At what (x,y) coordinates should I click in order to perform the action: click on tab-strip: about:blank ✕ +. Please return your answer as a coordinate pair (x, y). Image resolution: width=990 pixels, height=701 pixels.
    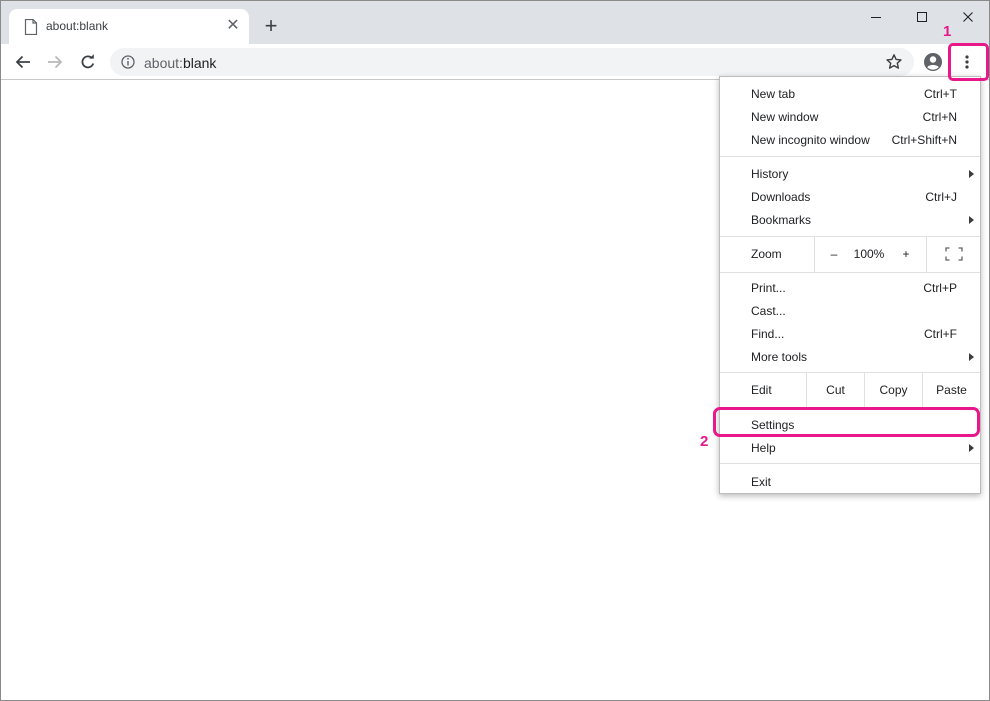
    Looking at the image, I should click on (495, 22).